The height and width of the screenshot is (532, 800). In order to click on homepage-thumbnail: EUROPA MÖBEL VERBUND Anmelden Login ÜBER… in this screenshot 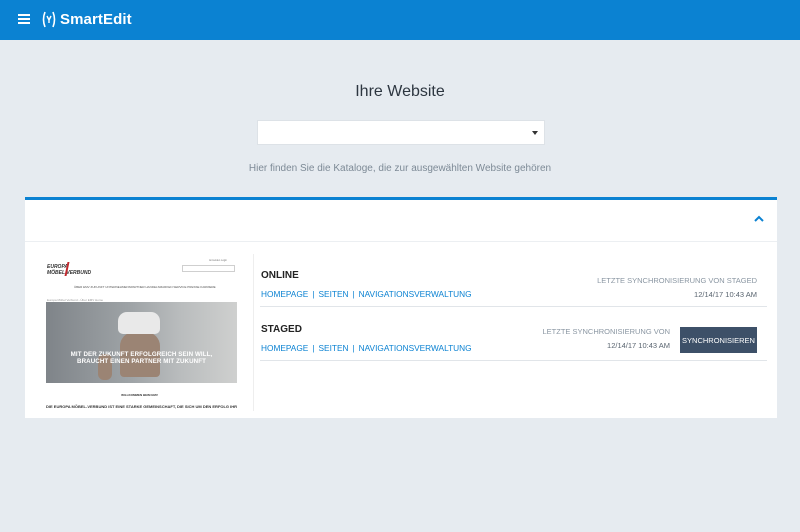, I will do `click(149, 332)`.